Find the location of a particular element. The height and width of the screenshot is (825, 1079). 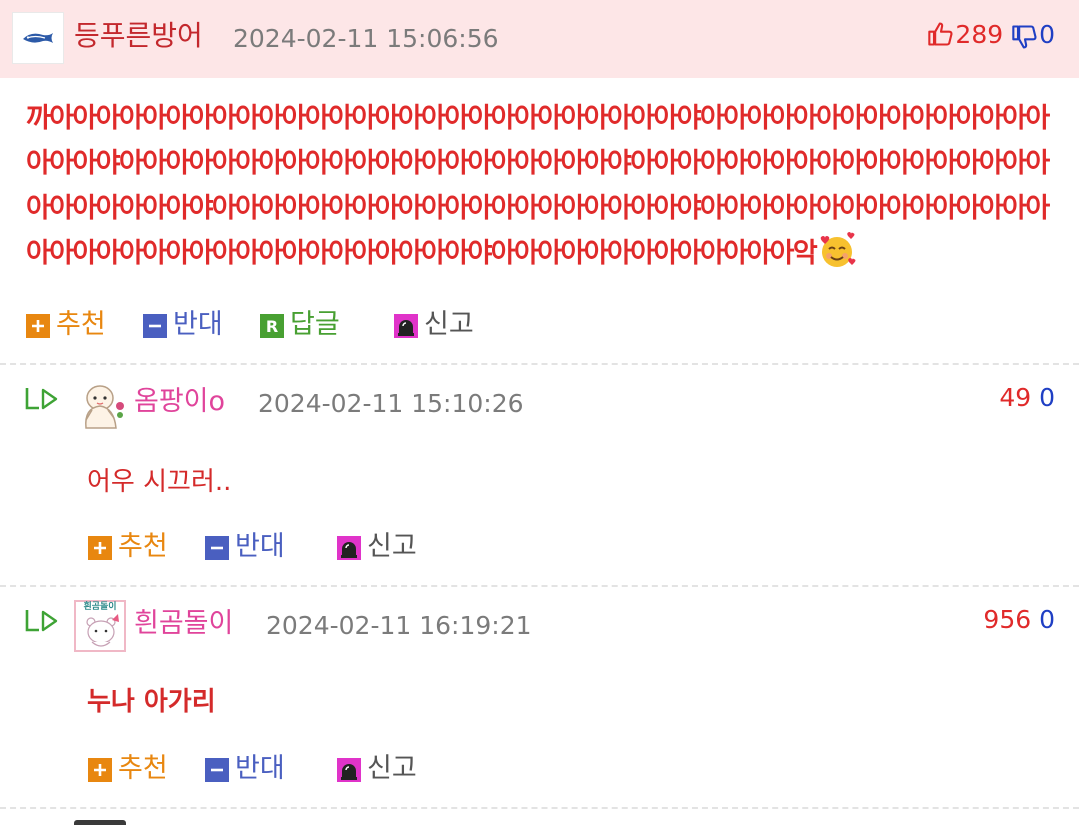

reply-r-icon: R is located at coordinates (272, 326).